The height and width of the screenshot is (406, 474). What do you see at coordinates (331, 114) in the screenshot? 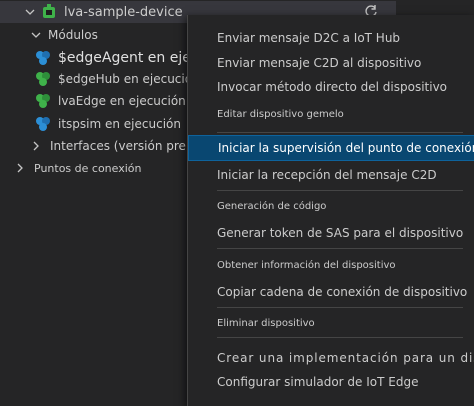
I see `menu-item-edit-device-twin: Editar dispositivo gemelo` at bounding box center [331, 114].